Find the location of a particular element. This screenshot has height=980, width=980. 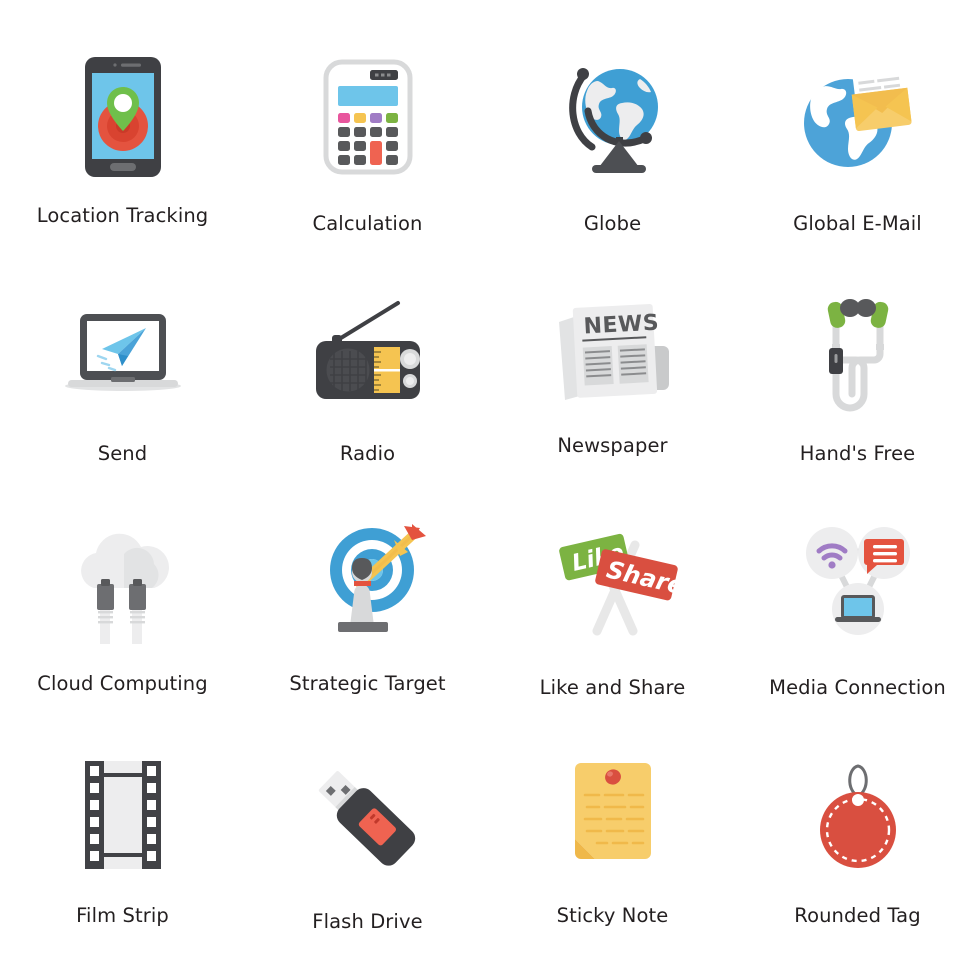

icon-label: Send is located at coordinates (122, 453).